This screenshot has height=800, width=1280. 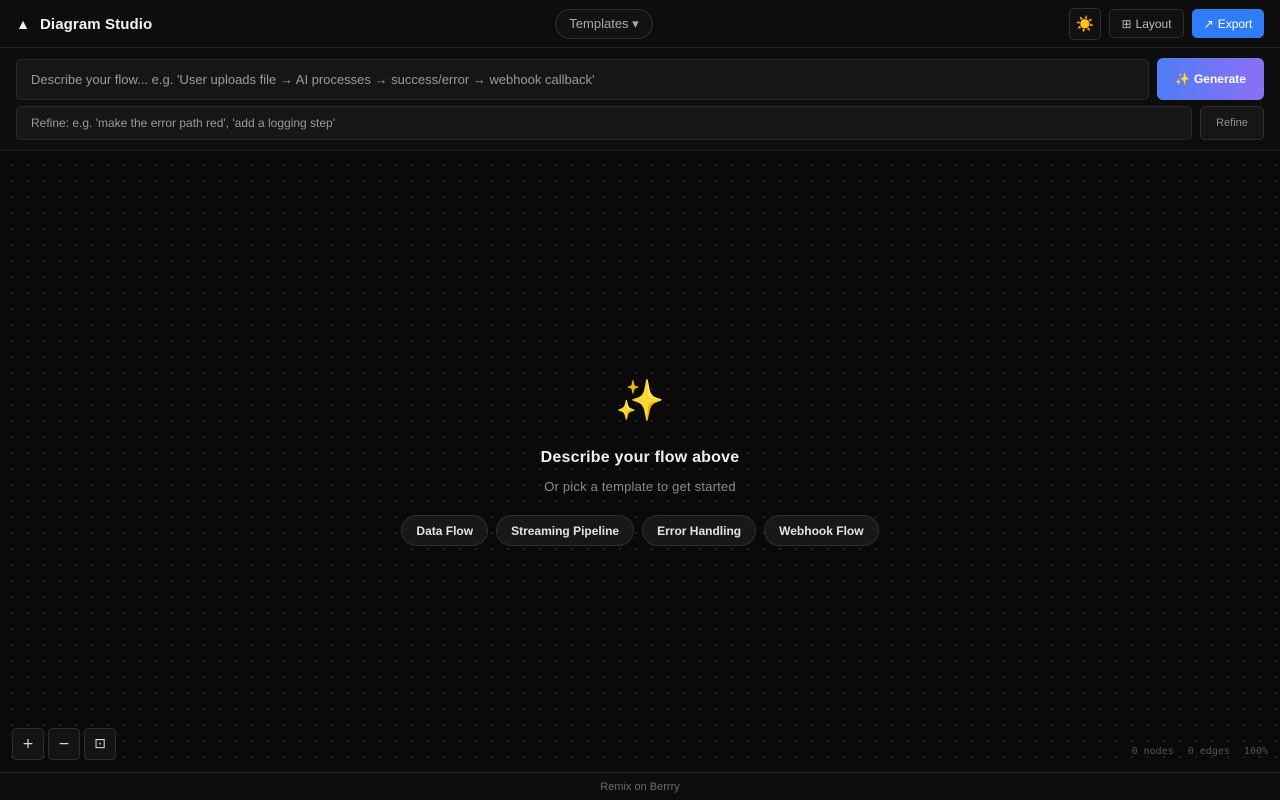 I want to click on template-chip-webhook-flow: Webhook Flow, so click(x=821, y=530).